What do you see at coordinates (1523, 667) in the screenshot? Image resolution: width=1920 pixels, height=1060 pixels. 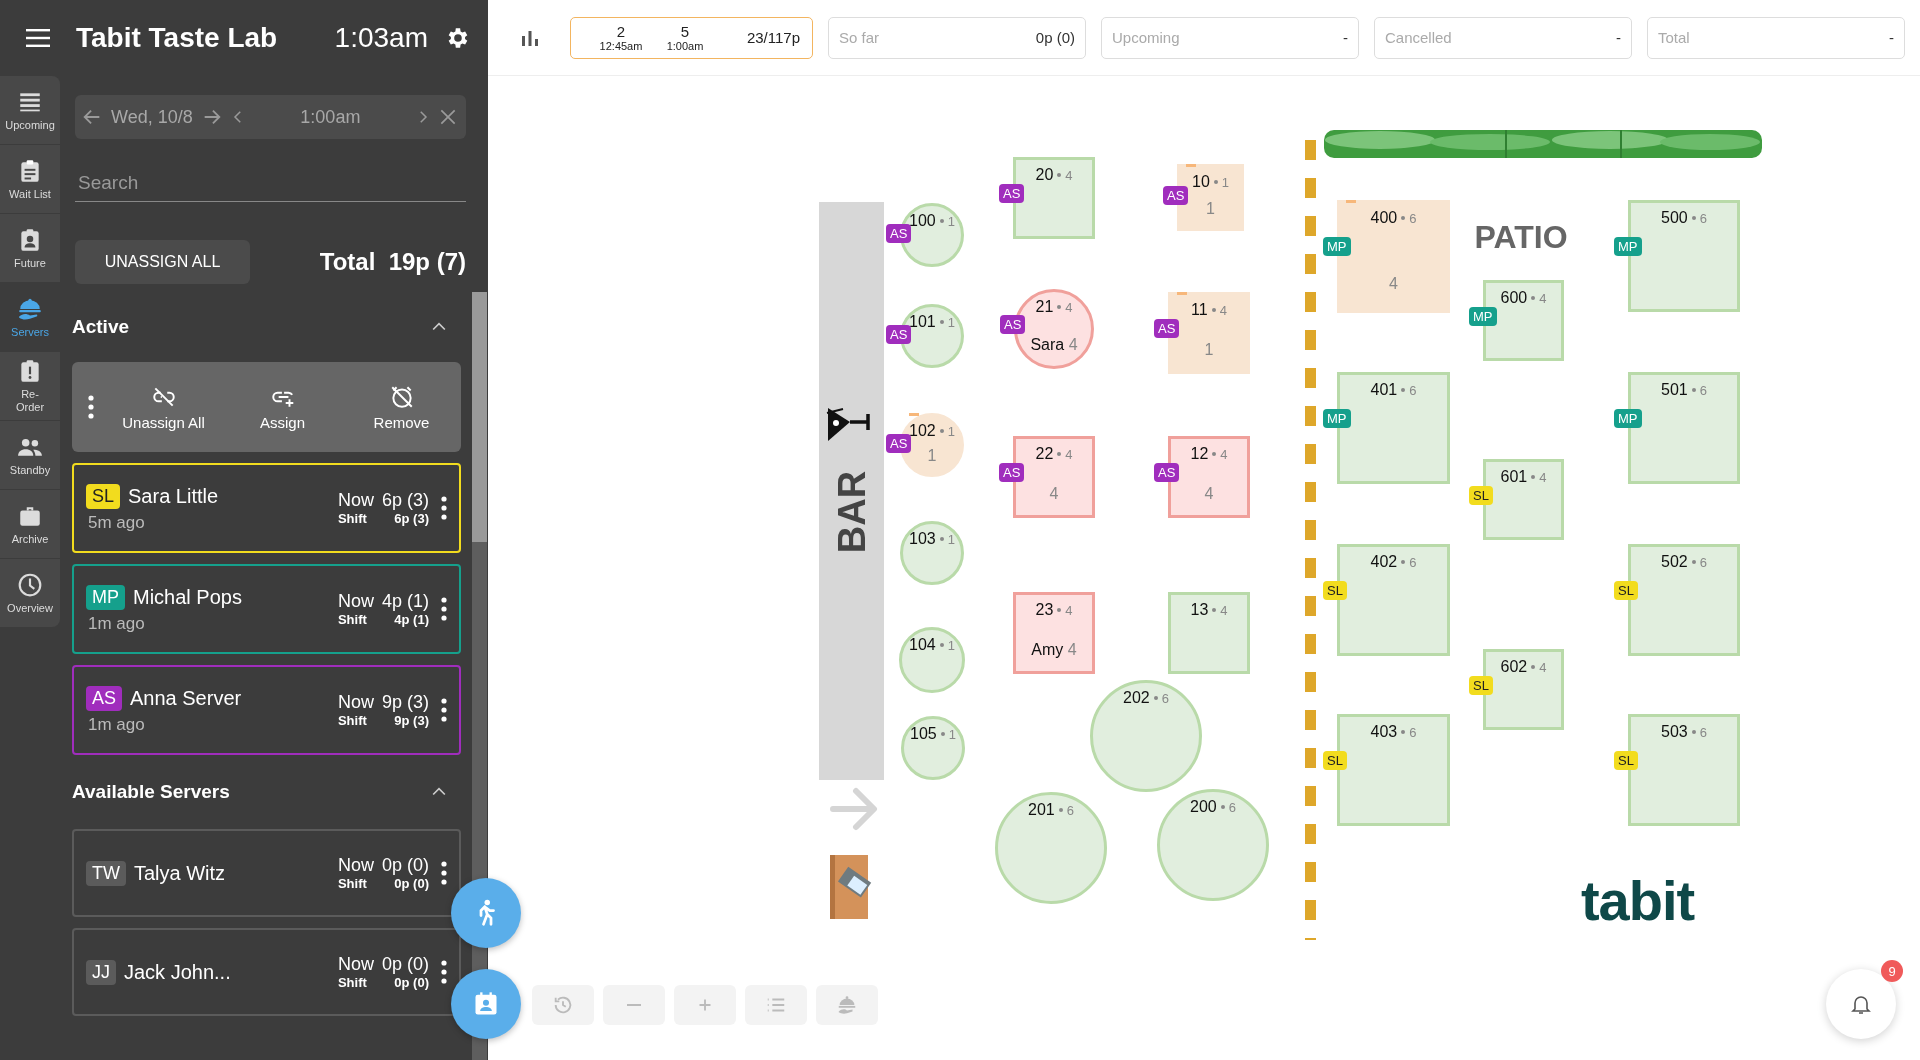 I see `table-label: 602 4` at bounding box center [1523, 667].